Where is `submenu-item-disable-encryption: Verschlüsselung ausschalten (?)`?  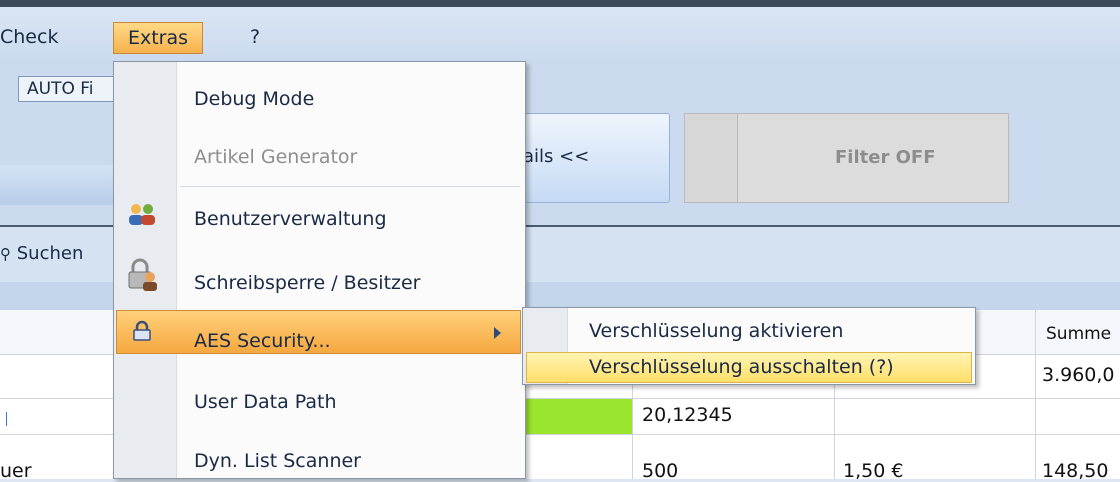
submenu-item-disable-encryption: Verschlüsselung ausschalten (?) is located at coordinates (741, 367).